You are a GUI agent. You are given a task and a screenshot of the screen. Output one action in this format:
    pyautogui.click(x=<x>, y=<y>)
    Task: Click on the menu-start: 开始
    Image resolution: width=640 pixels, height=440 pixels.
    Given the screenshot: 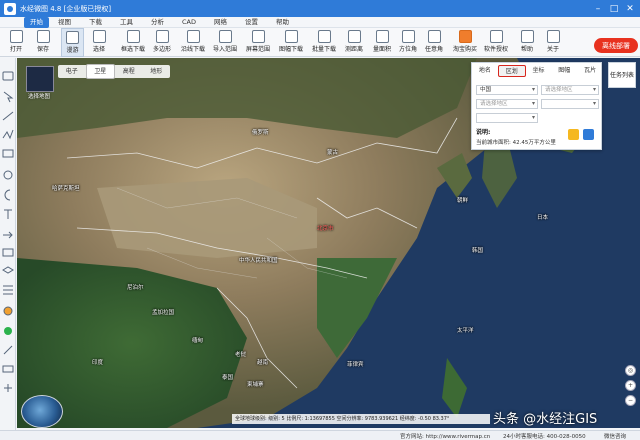 What is the action you would take?
    pyautogui.click(x=36, y=22)
    